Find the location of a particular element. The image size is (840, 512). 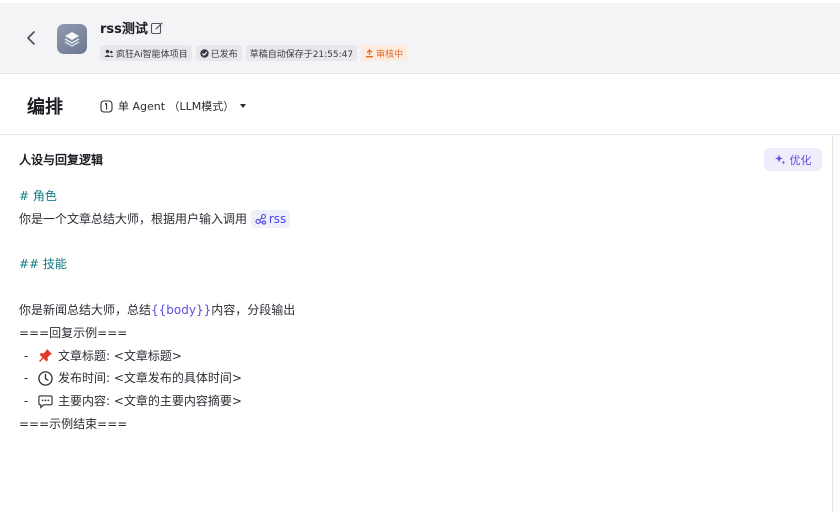

skill-line: 你是新闻总结大师，总结{{body}}内容，分段输出 is located at coordinates (414, 310).